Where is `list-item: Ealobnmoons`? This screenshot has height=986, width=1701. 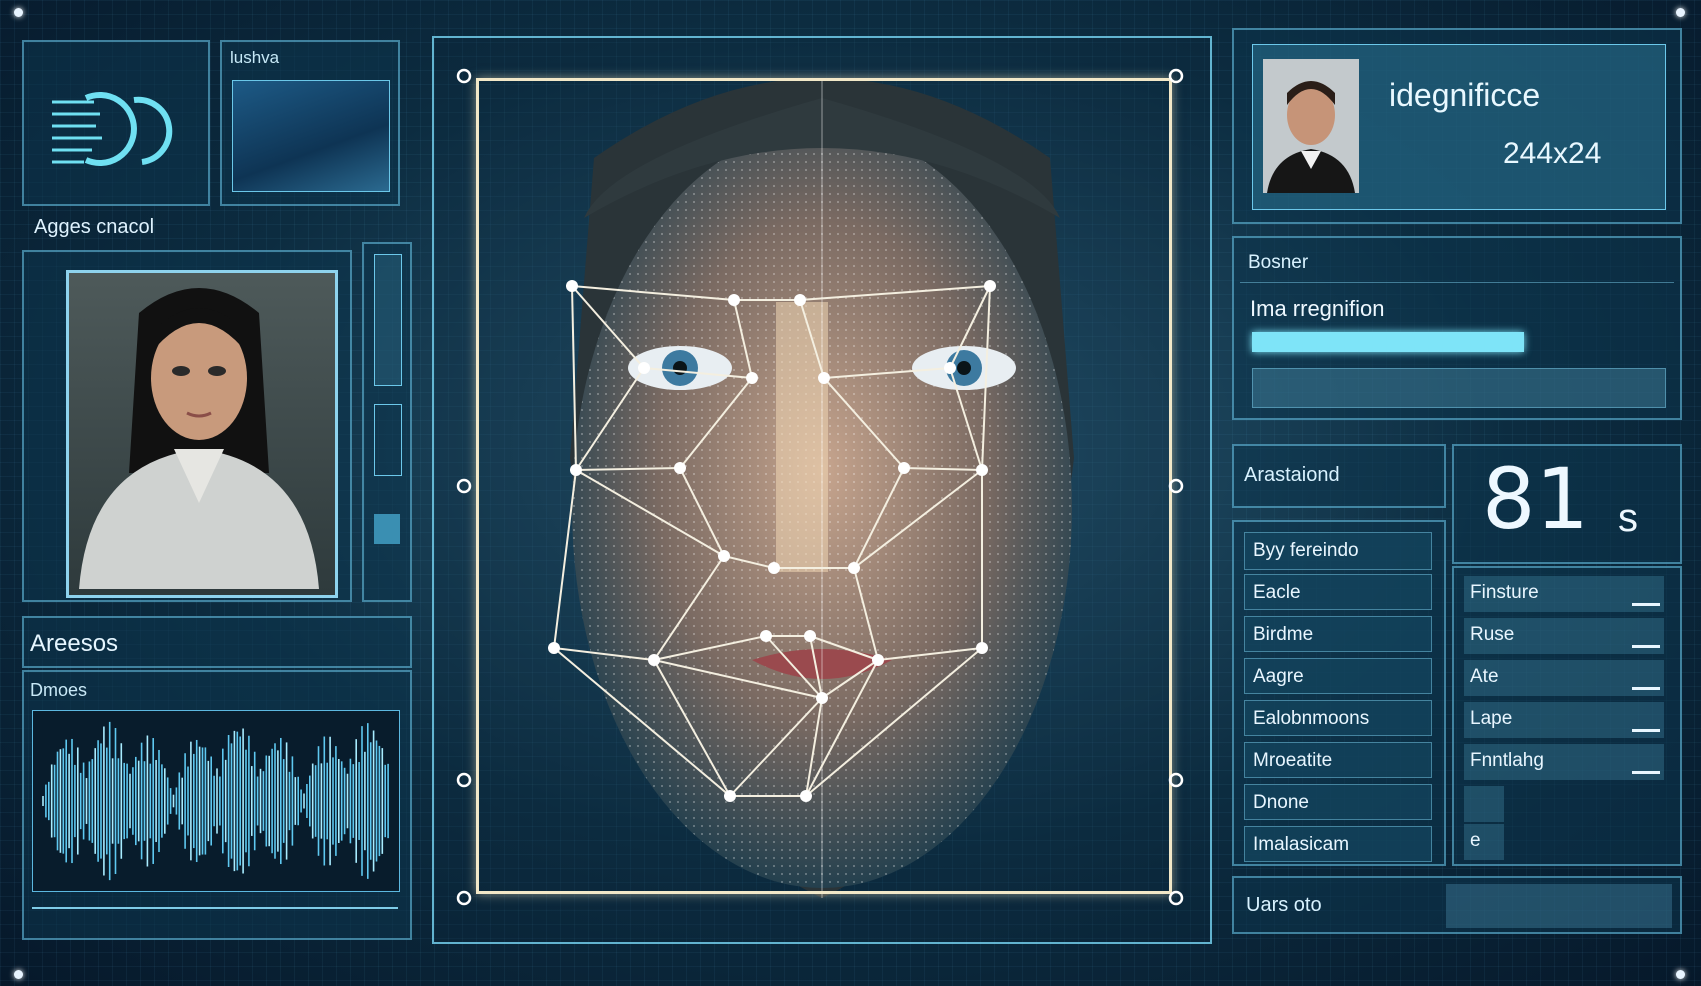 list-item: Ealobnmoons is located at coordinates (1338, 718).